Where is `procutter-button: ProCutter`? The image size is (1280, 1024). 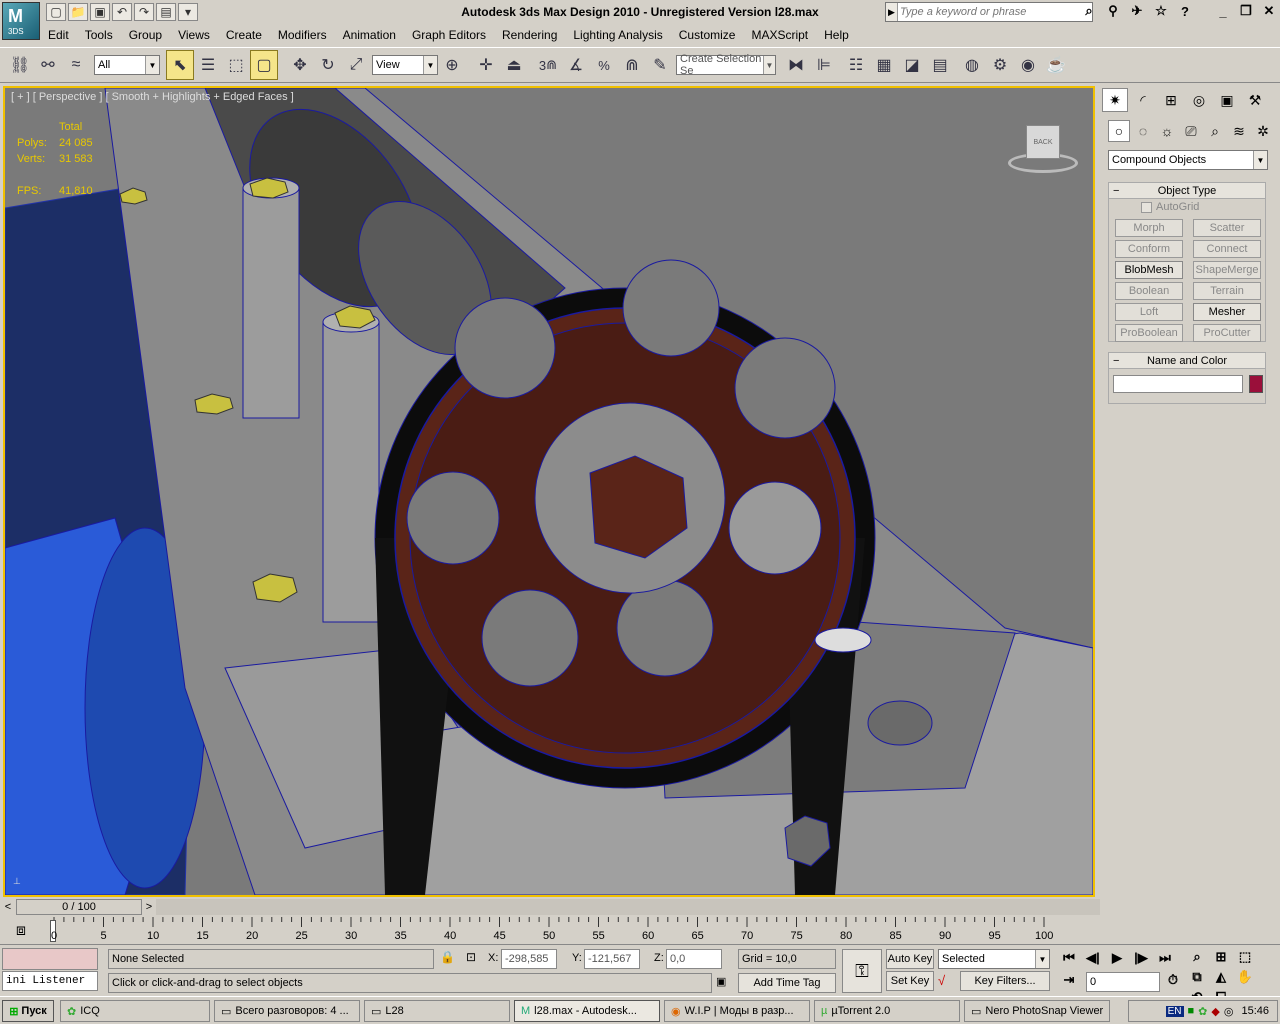
procutter-button: ProCutter is located at coordinates (1227, 333).